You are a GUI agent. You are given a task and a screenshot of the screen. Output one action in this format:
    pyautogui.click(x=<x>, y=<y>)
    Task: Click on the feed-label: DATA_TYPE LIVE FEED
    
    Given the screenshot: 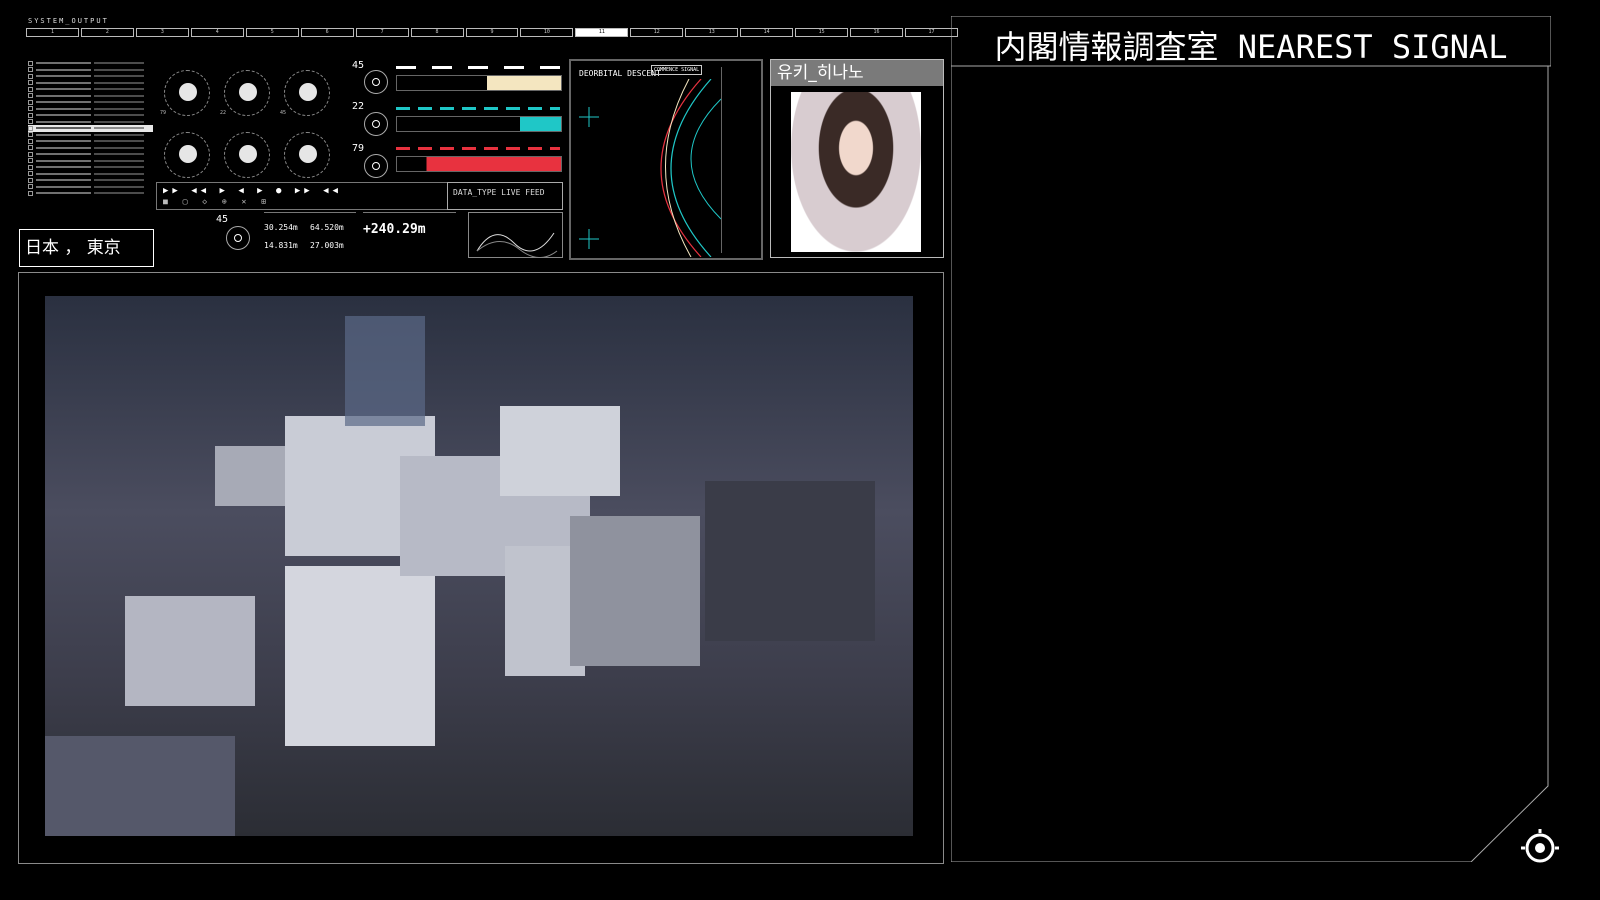 What is the action you would take?
    pyautogui.click(x=499, y=192)
    